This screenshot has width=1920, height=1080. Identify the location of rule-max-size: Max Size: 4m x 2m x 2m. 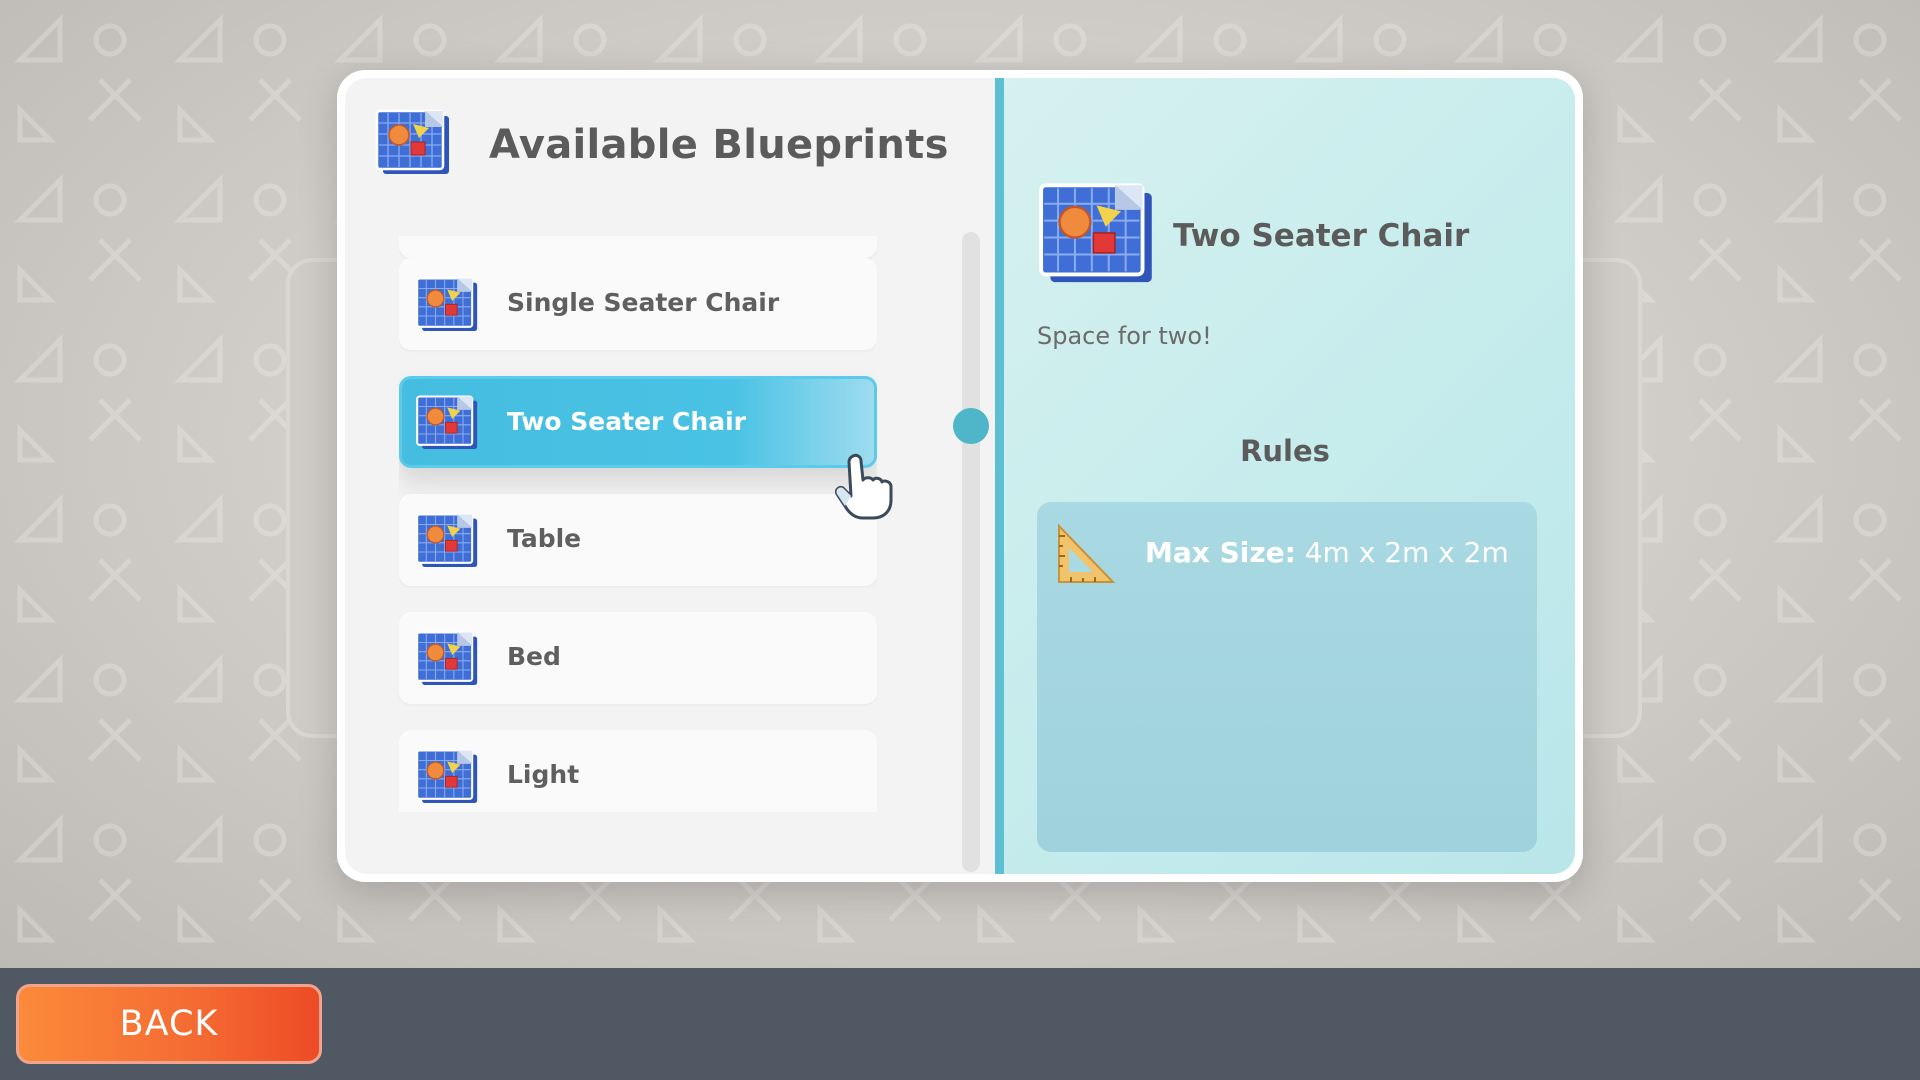
(1291, 554).